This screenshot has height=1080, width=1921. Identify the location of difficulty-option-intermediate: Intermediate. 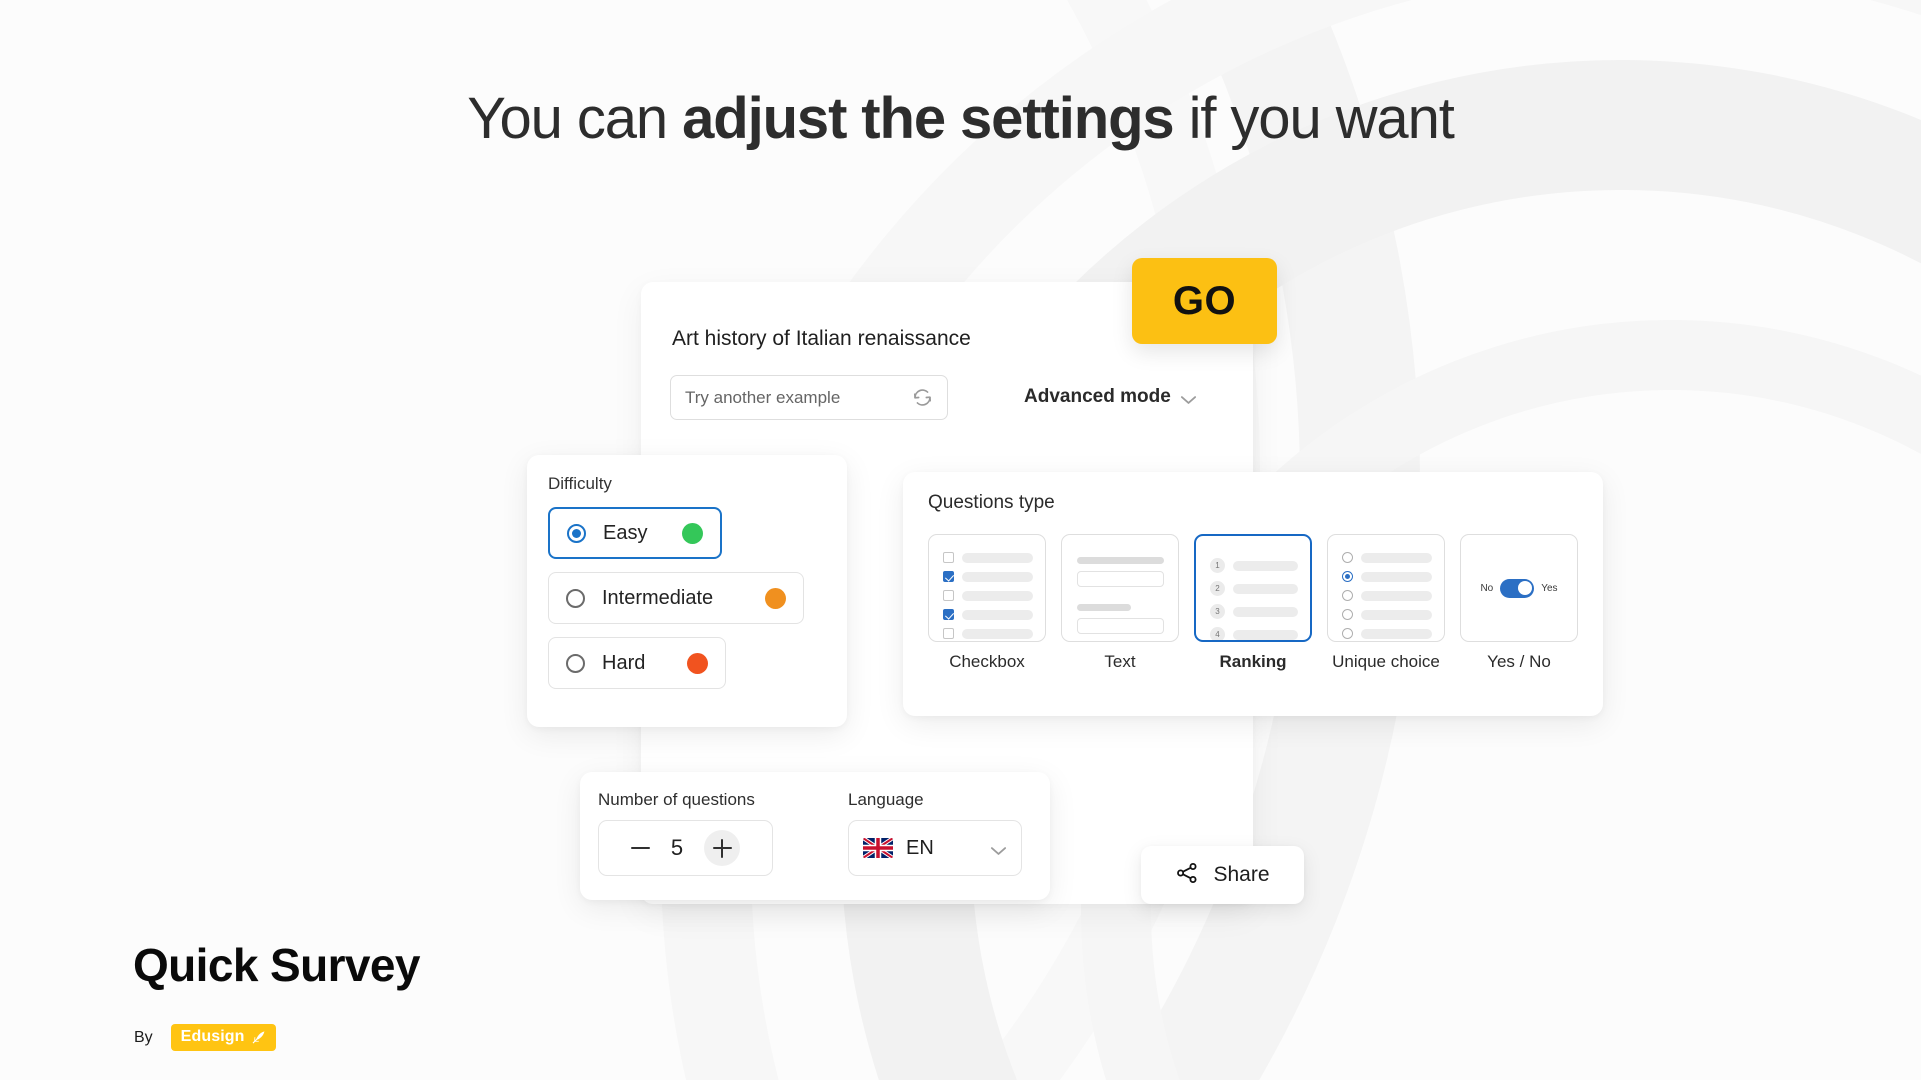
(676, 598).